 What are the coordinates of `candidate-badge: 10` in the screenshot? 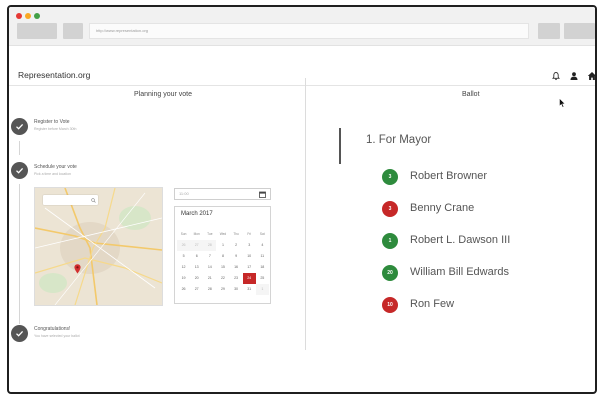 It's located at (390, 305).